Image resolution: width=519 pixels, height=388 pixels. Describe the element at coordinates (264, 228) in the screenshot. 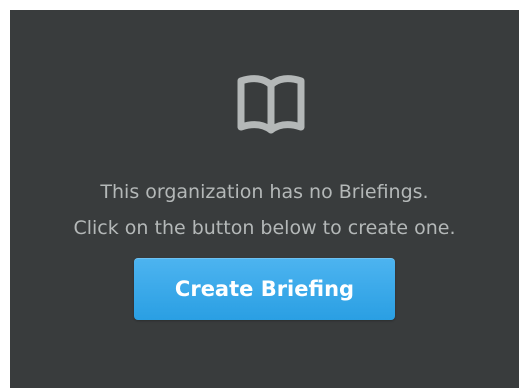

I see `empty-state-message-line-2: Click on the button below to create one.` at that location.